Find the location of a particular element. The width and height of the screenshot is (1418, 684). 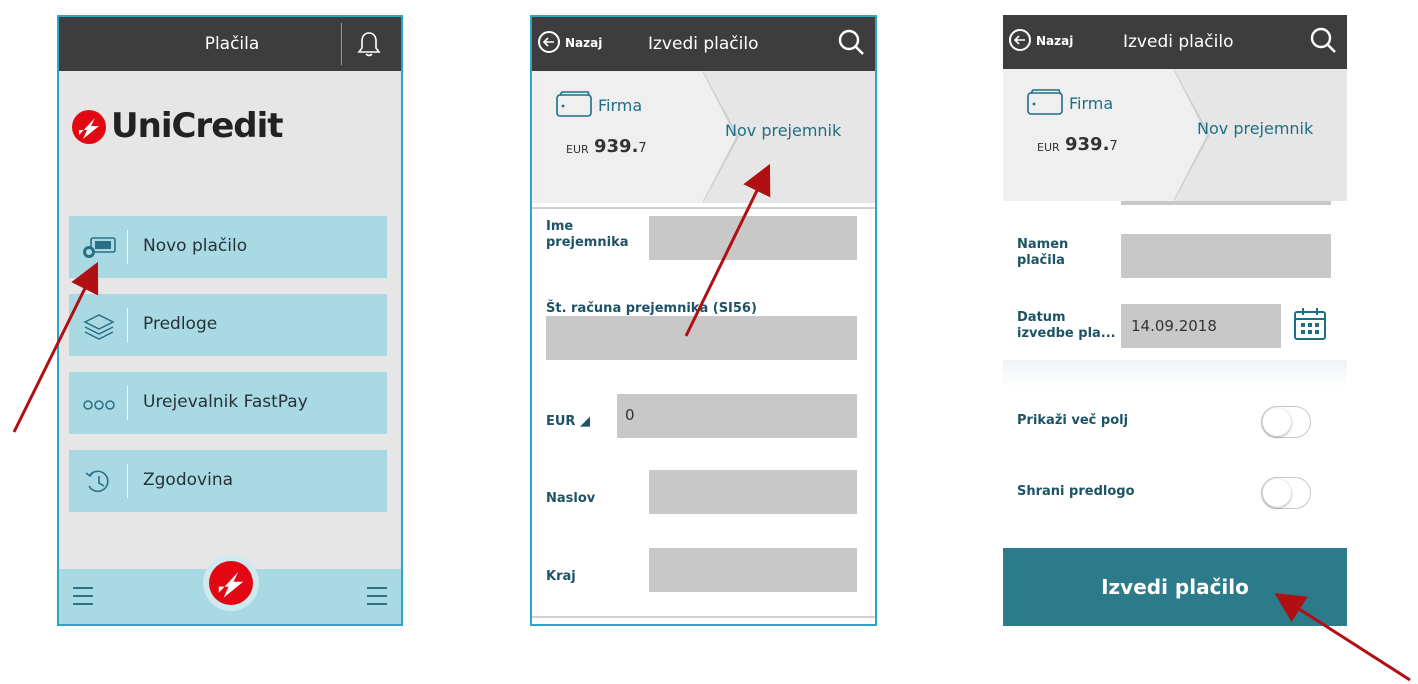

arrow-to-execute-button is located at coordinates (1342, 637).